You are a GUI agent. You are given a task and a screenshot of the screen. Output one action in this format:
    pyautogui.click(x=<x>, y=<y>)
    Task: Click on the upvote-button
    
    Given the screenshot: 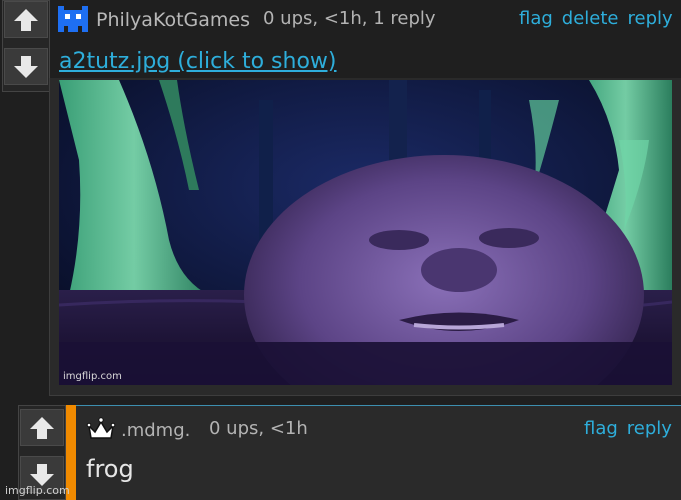 What is the action you would take?
    pyautogui.click(x=26, y=19)
    